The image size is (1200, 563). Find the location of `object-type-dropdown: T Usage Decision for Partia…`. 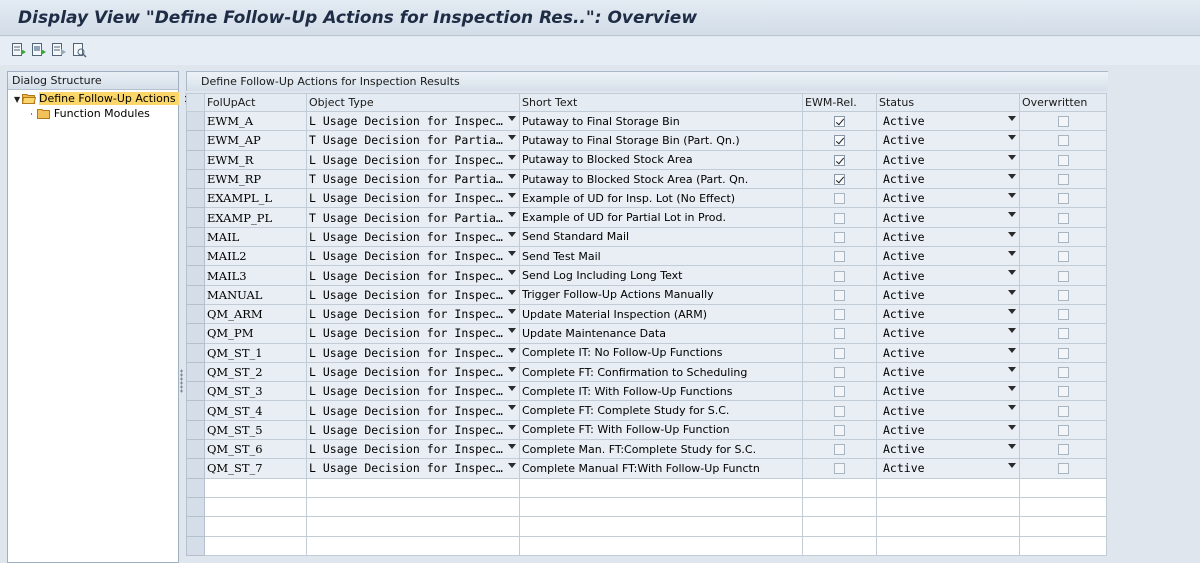

object-type-dropdown: T Usage Decision for Partia… is located at coordinates (413, 140).